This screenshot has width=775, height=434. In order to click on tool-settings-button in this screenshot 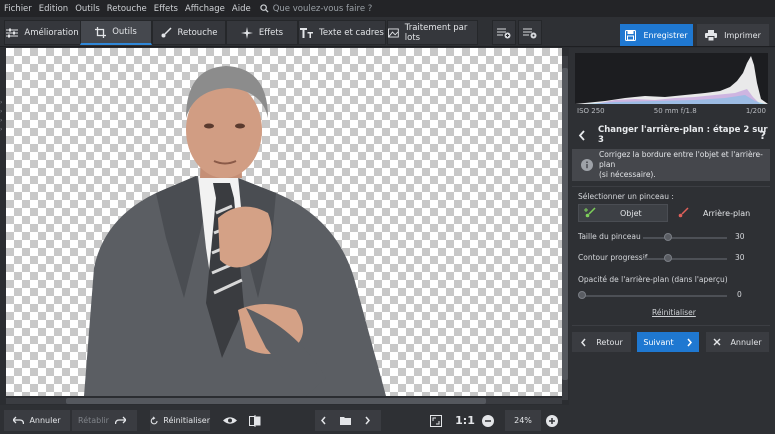, I will do `click(530, 32)`.